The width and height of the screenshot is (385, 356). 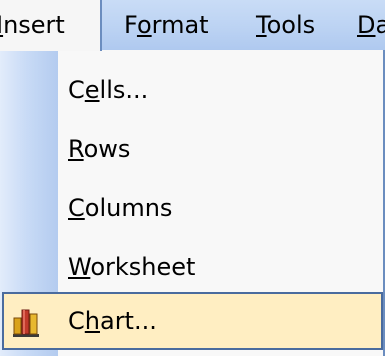 What do you see at coordinates (285, 25) in the screenshot?
I see `menu-tools: Tools` at bounding box center [285, 25].